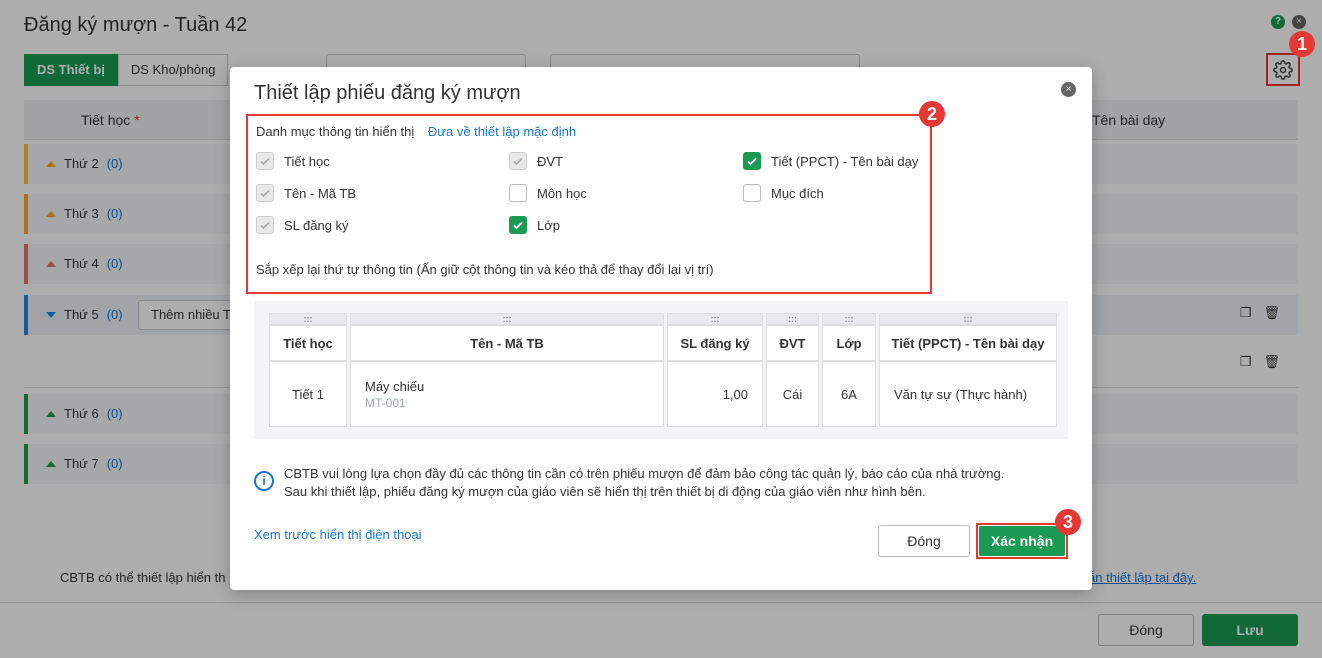  Describe the element at coordinates (387, 93) in the screenshot. I see `modal-title: Thiết lập phiếu đăng ký mượn` at that location.